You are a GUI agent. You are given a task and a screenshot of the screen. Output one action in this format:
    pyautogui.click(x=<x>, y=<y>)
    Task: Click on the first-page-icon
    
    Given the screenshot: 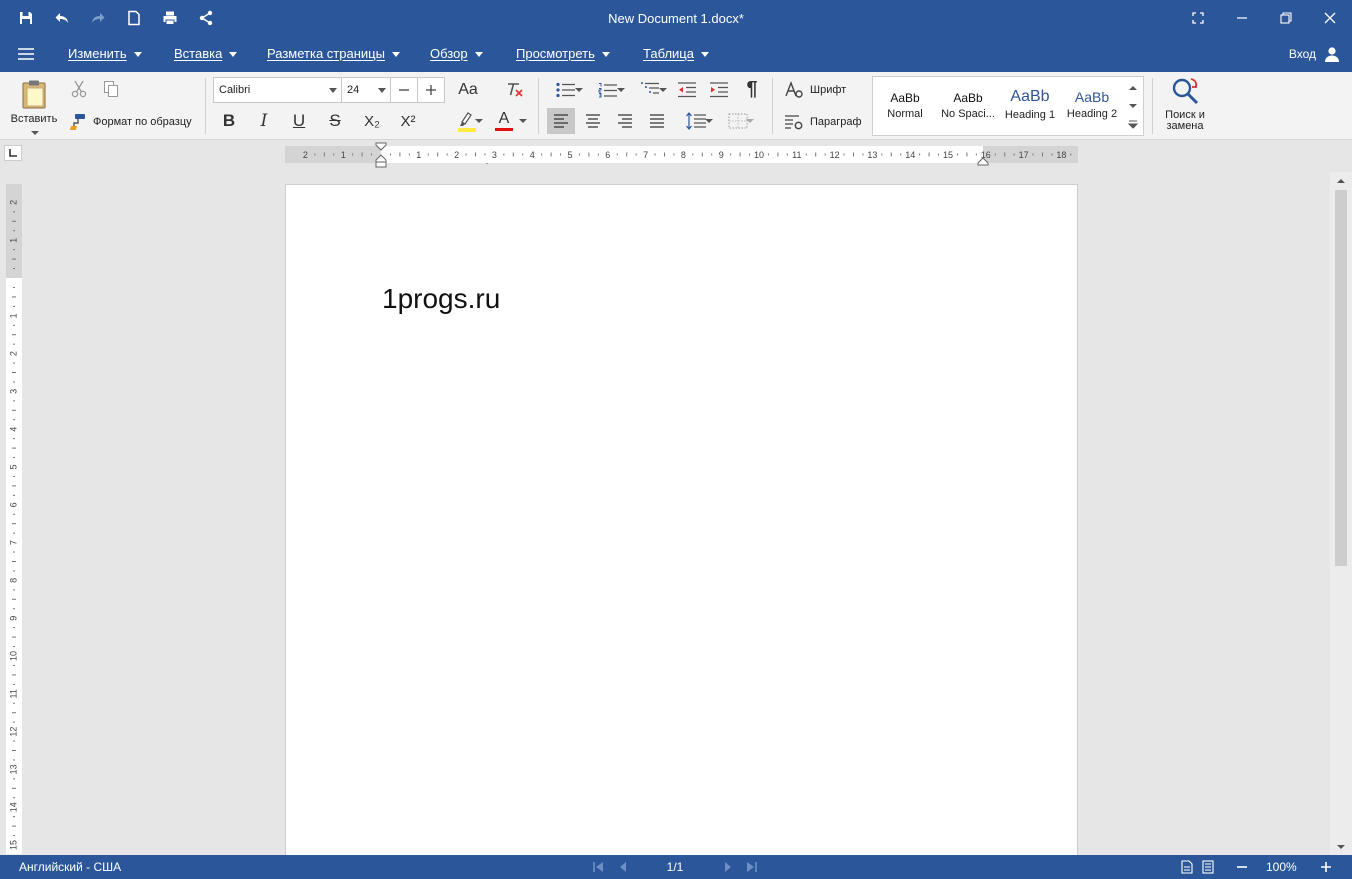 What is the action you would take?
    pyautogui.click(x=598, y=867)
    